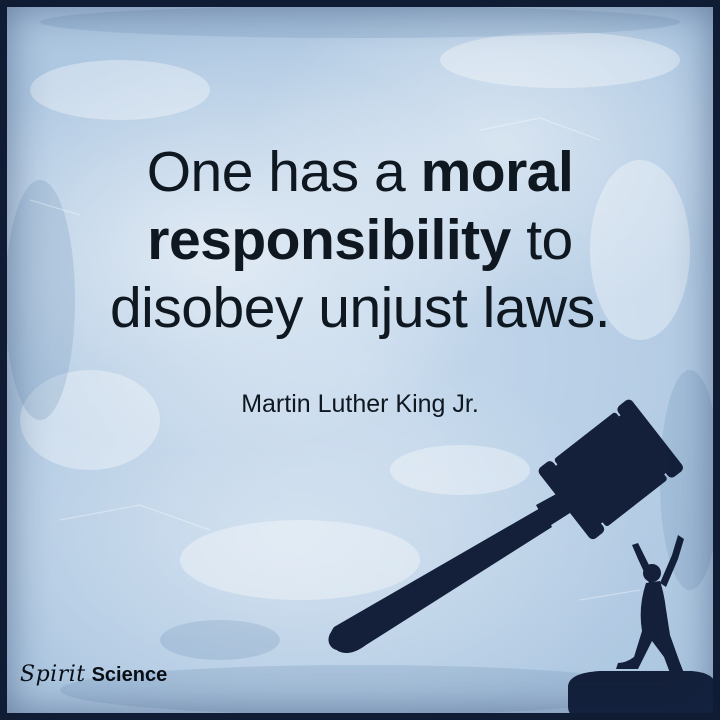  I want to click on spirit-science-logo: Spirit Science, so click(93, 678).